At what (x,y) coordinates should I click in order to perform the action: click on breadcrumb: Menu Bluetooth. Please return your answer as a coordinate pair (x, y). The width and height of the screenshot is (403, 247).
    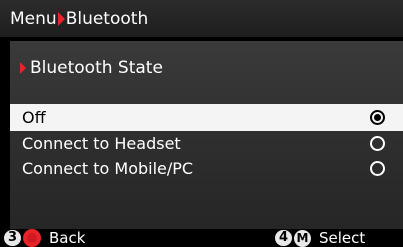
    Looking at the image, I should click on (79, 19).